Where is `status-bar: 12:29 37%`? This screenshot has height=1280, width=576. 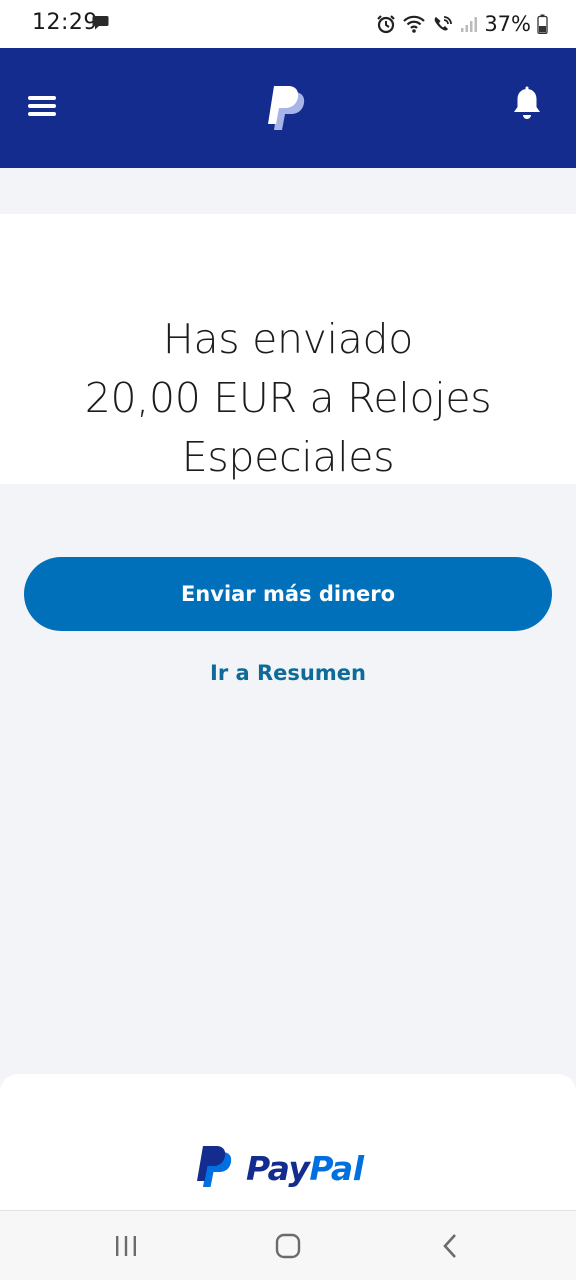 status-bar: 12:29 37% is located at coordinates (288, 24).